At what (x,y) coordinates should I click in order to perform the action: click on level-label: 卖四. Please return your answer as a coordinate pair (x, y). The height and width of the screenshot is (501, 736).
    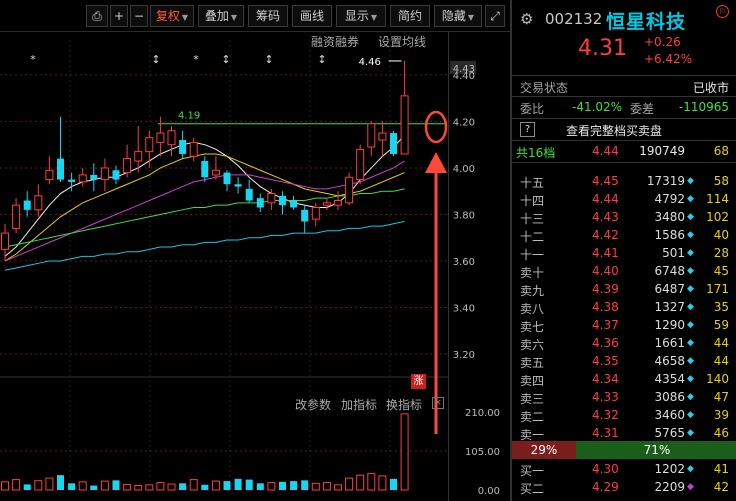
    Looking at the image, I should click on (532, 381).